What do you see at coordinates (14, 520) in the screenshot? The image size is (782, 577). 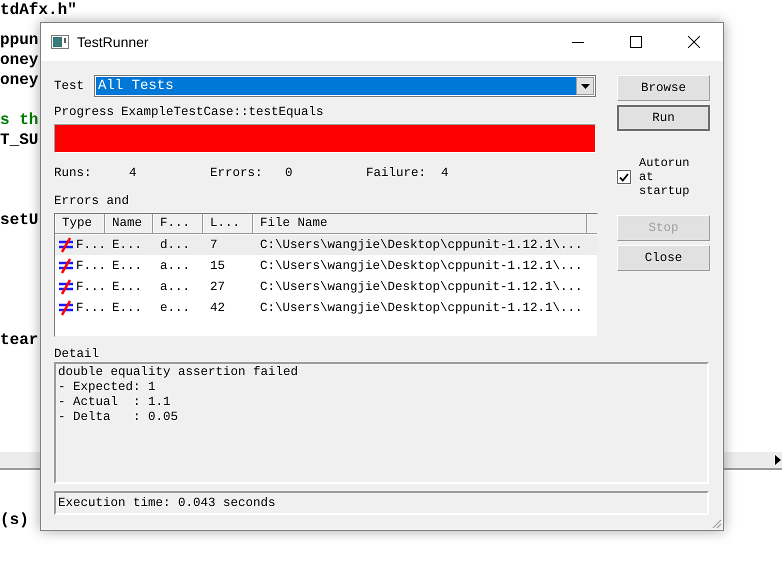 I see `code-line: (s)` at bounding box center [14, 520].